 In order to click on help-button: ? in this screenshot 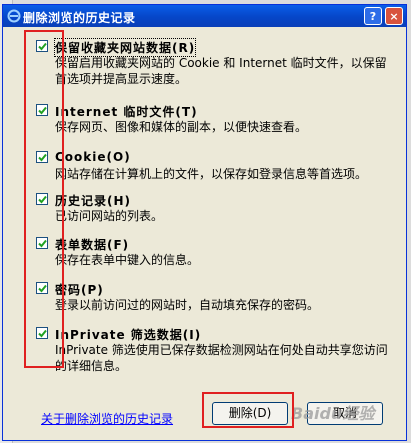, I will do `click(373, 16)`.